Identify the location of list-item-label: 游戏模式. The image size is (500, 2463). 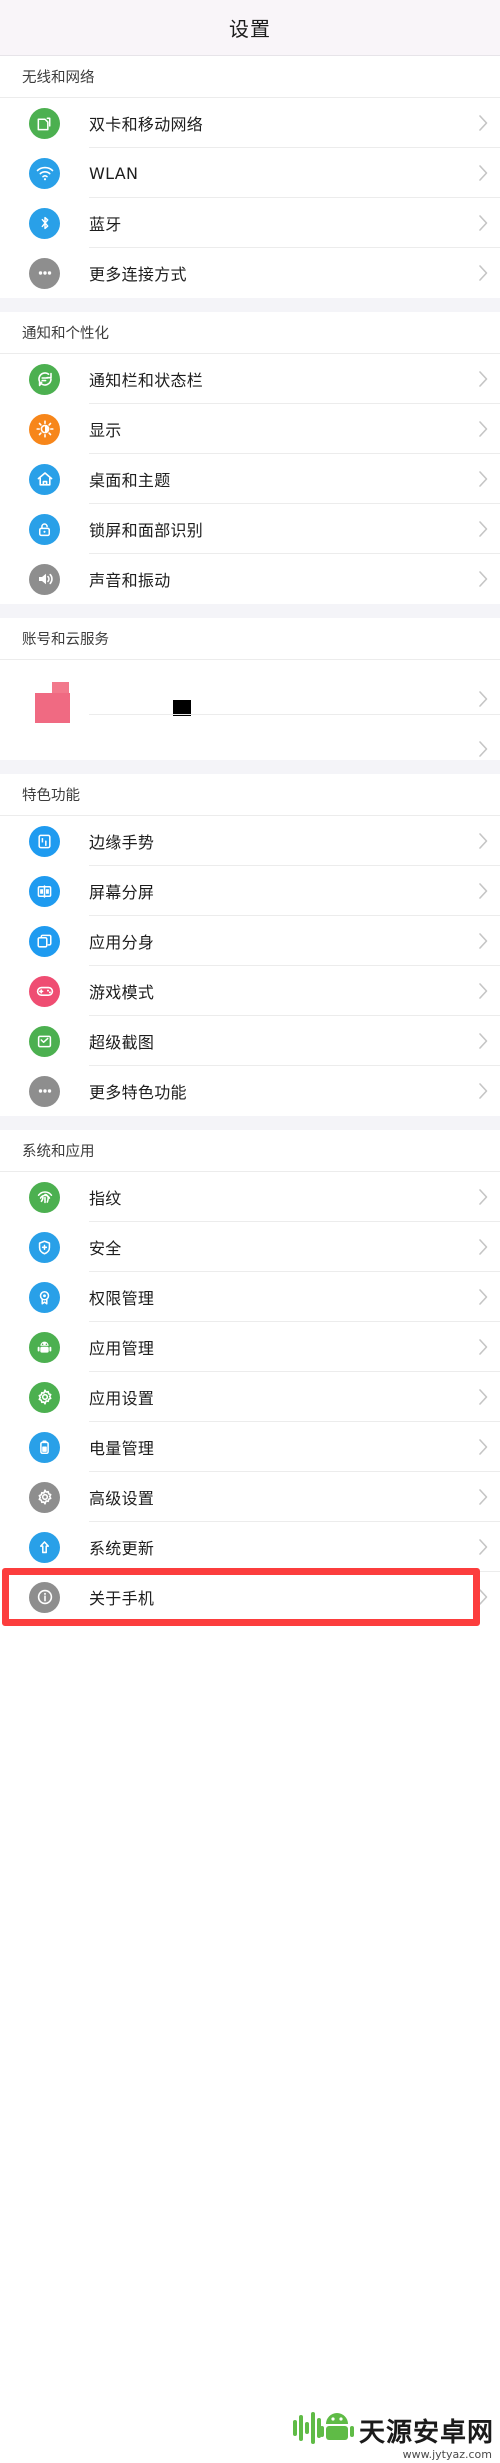
(122, 992).